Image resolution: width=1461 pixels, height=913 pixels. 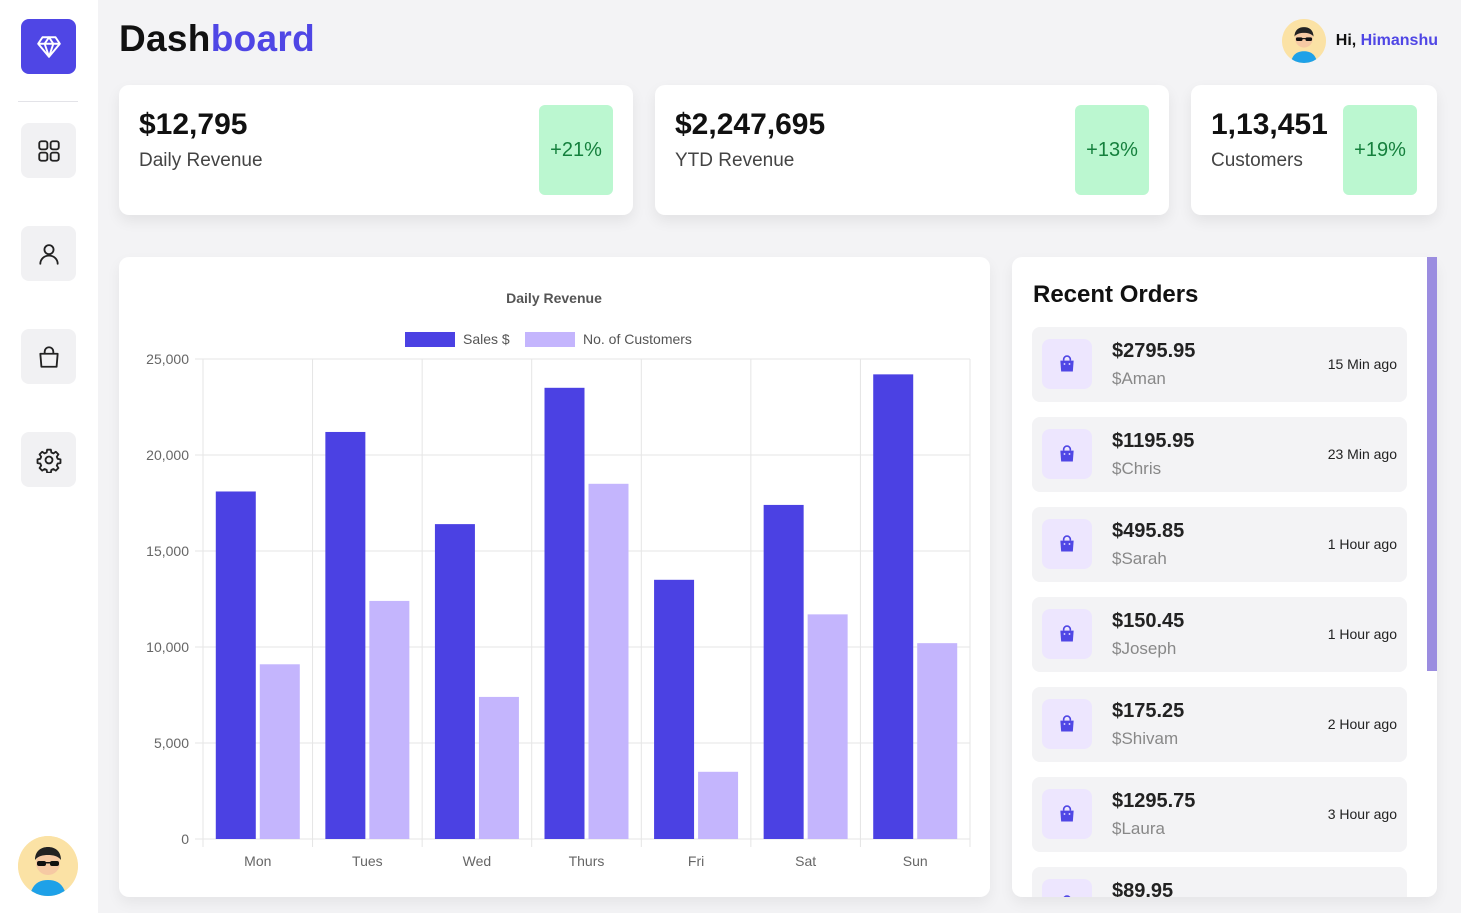 What do you see at coordinates (915, 861) in the screenshot?
I see `x-tick-label: Sun` at bounding box center [915, 861].